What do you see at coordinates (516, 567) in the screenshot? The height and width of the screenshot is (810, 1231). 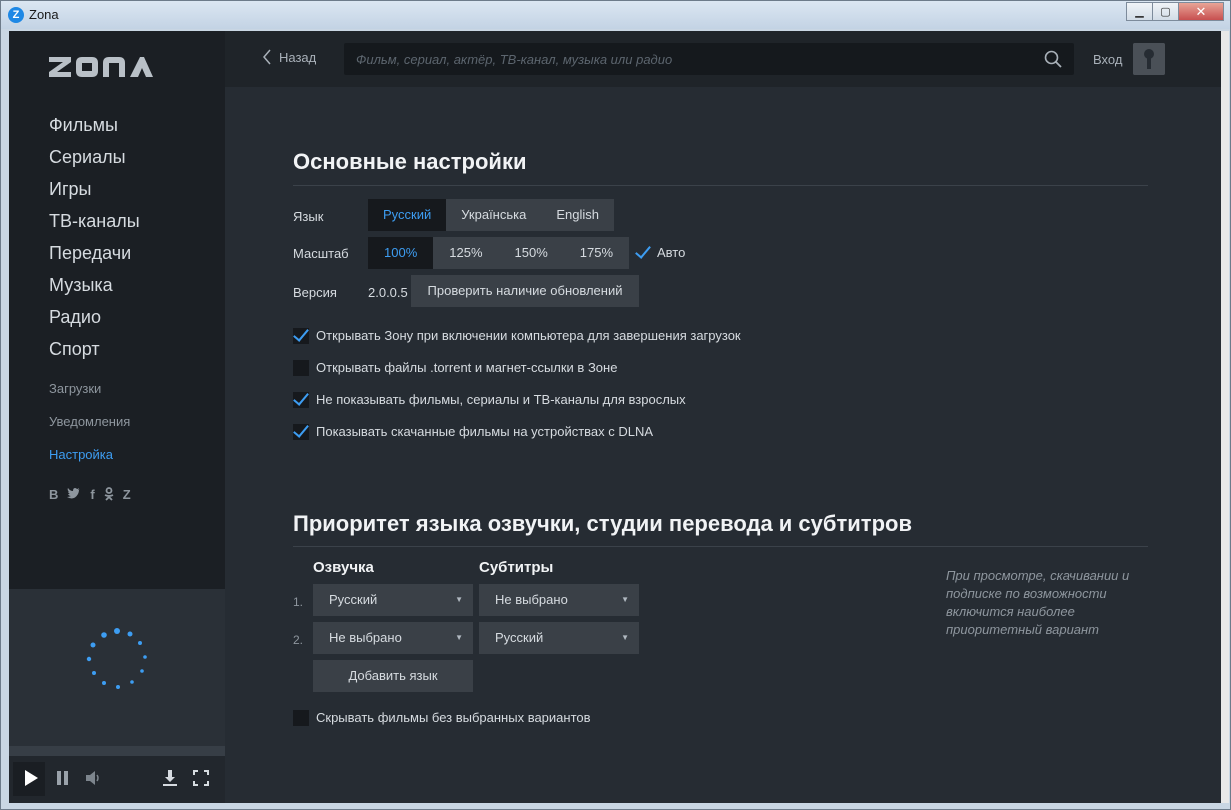 I see `subtitles-column-header: Субтитры` at bounding box center [516, 567].